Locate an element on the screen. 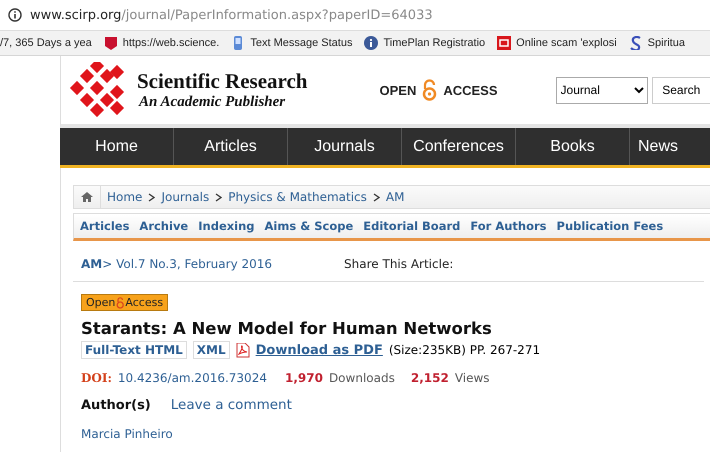 The width and height of the screenshot is (710, 452). square-icon is located at coordinates (504, 43).